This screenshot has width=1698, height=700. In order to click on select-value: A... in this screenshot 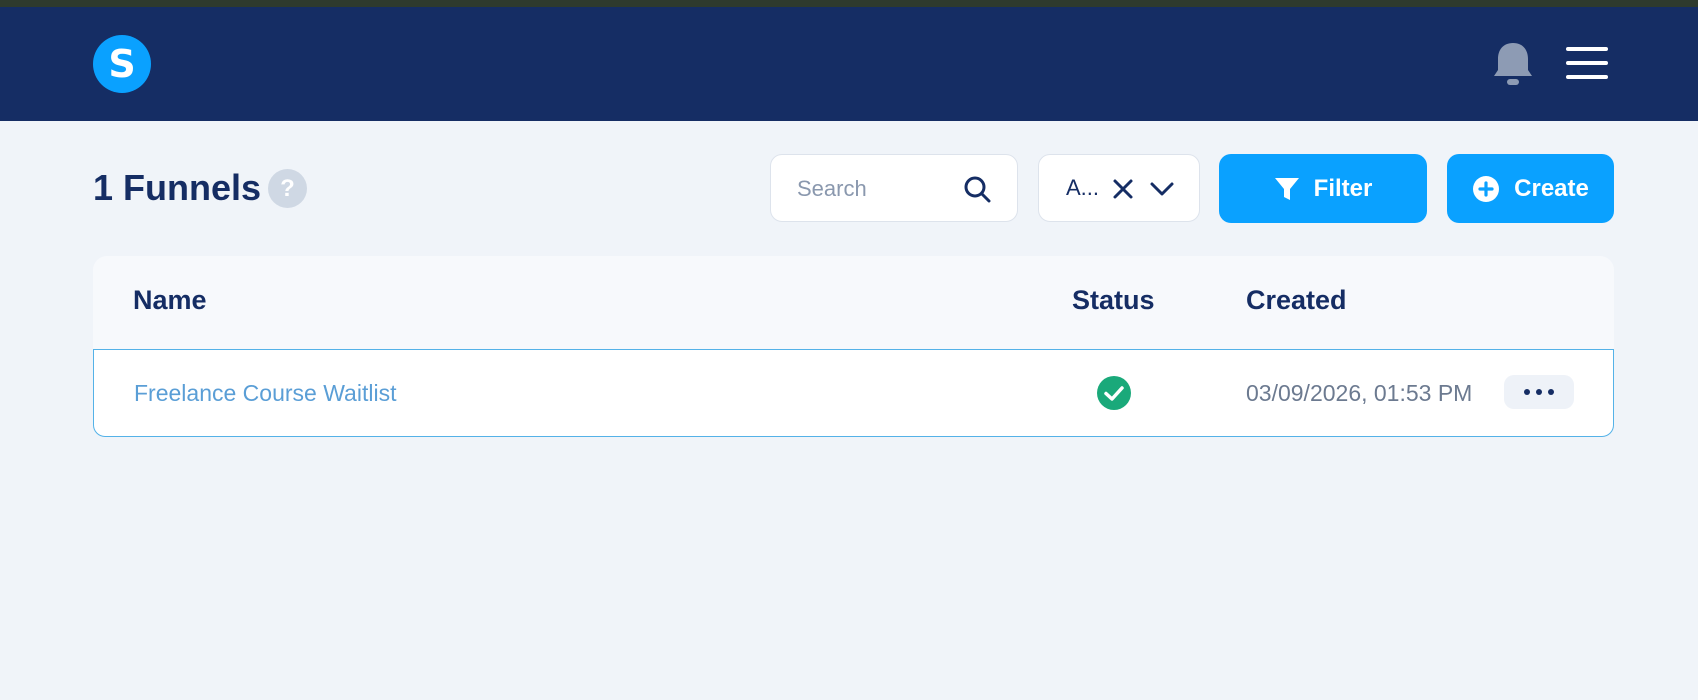, I will do `click(1083, 187)`.